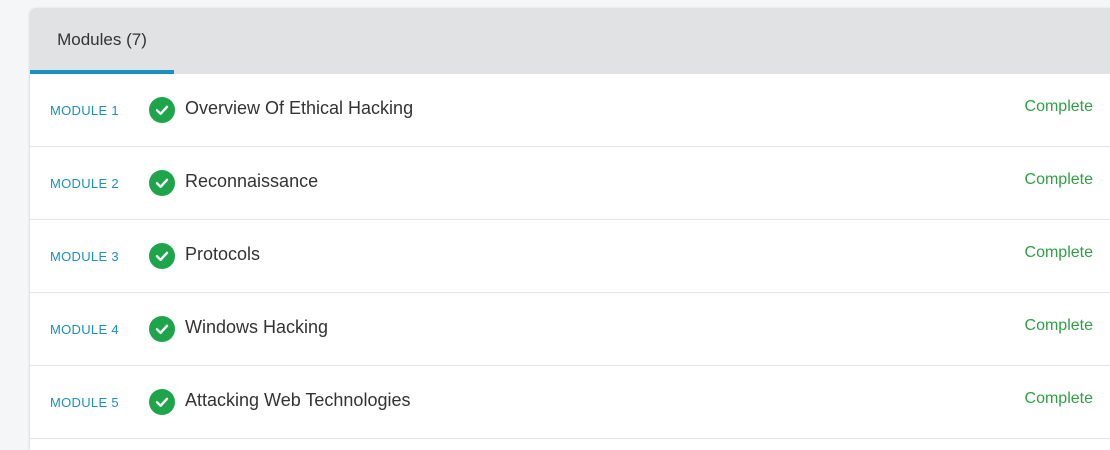  I want to click on tab-modules: Modules (7), so click(102, 41).